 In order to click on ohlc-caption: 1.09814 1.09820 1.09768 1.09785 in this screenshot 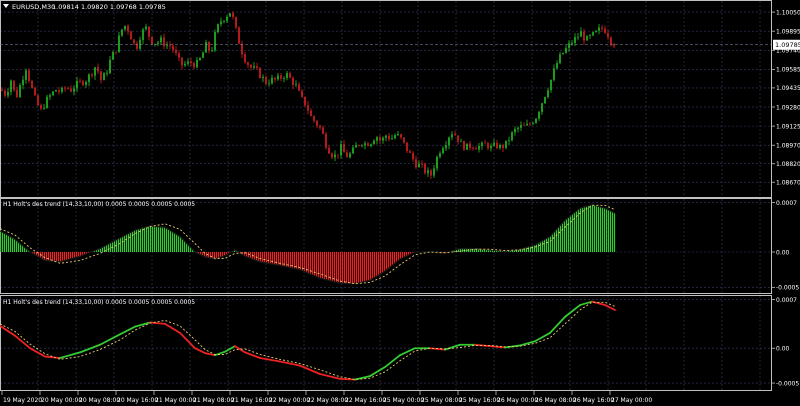, I will do `click(109, 7)`.